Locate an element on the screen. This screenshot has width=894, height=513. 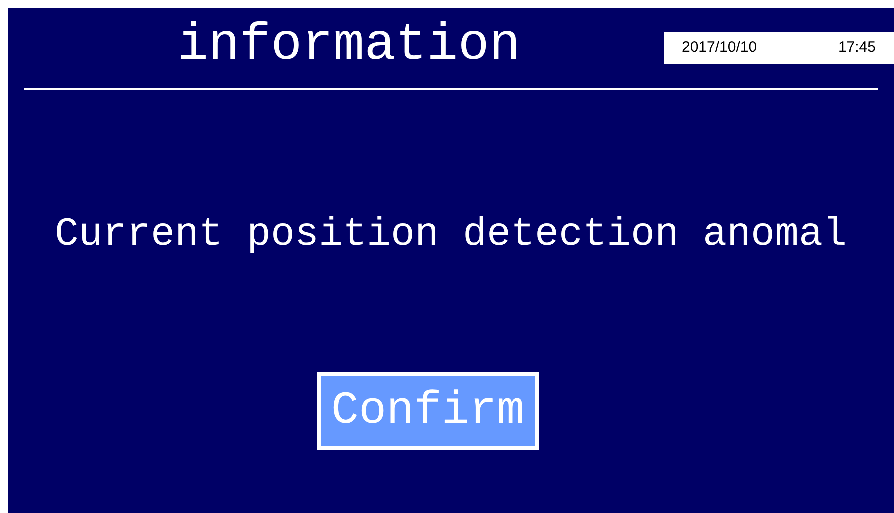
time-text: 17:45 is located at coordinates (857, 48).